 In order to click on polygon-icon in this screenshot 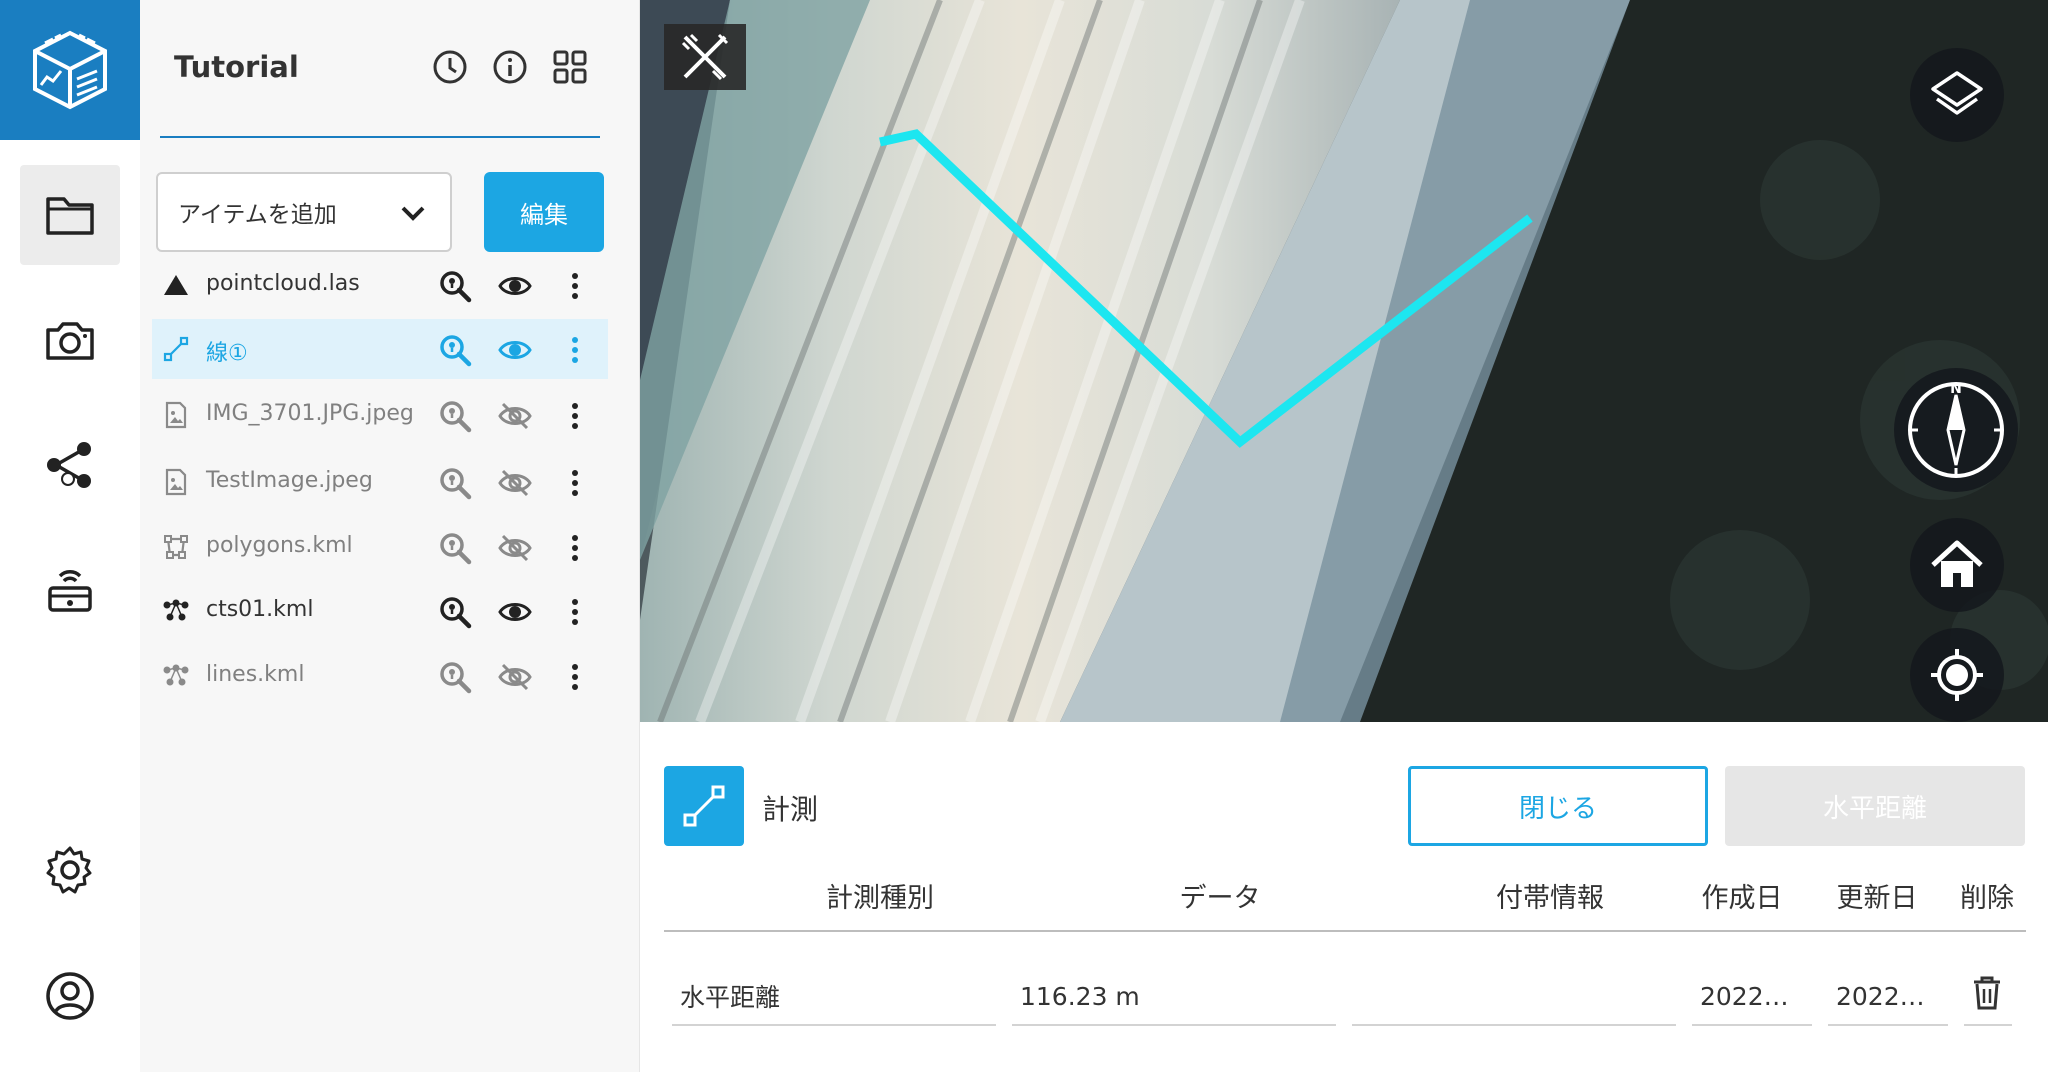, I will do `click(176, 547)`.